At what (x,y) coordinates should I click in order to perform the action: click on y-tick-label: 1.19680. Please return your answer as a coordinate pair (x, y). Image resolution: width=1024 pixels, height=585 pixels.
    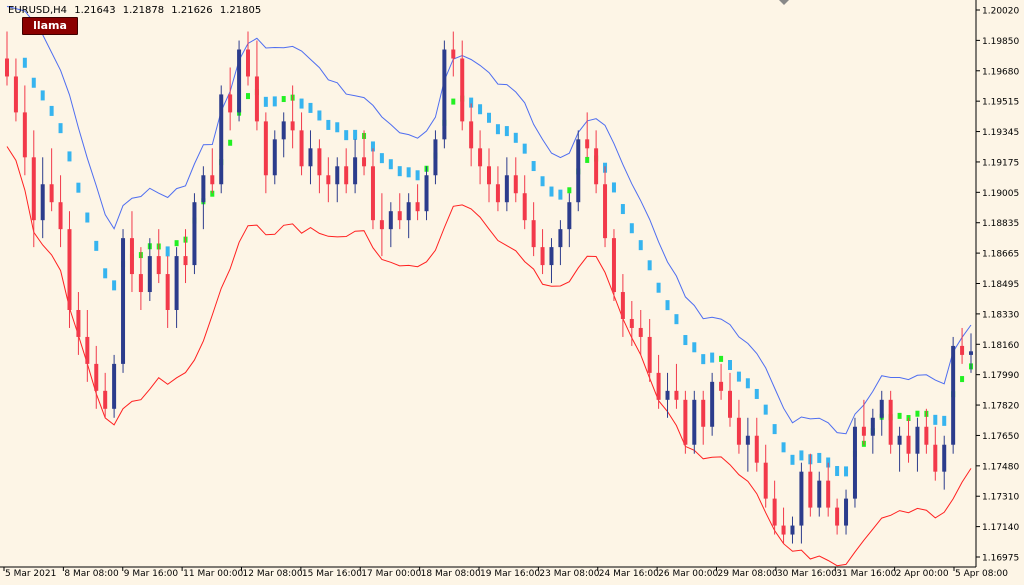
    Looking at the image, I should click on (1000, 72).